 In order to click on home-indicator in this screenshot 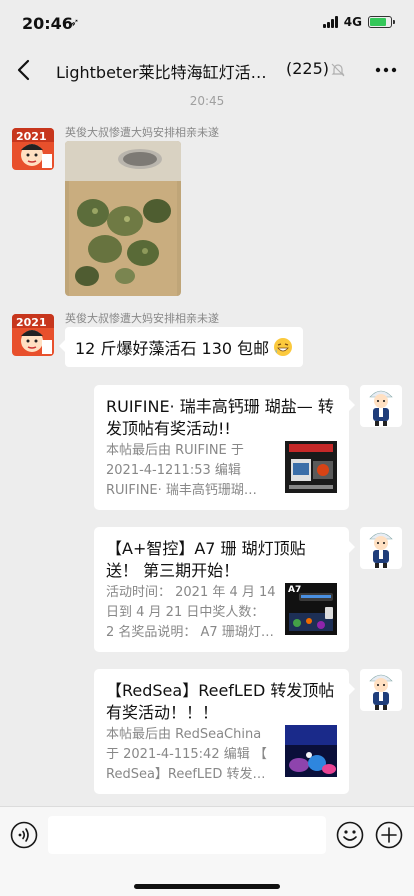, I will do `click(207, 886)`.